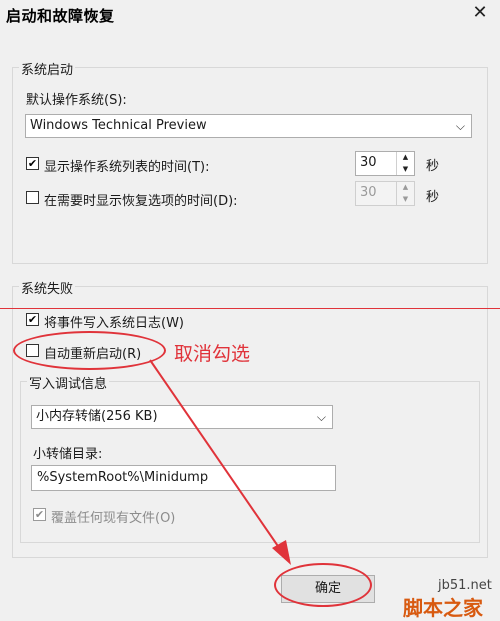 This screenshot has height=621, width=500. I want to click on watermark-url: jb51.net, so click(465, 585).